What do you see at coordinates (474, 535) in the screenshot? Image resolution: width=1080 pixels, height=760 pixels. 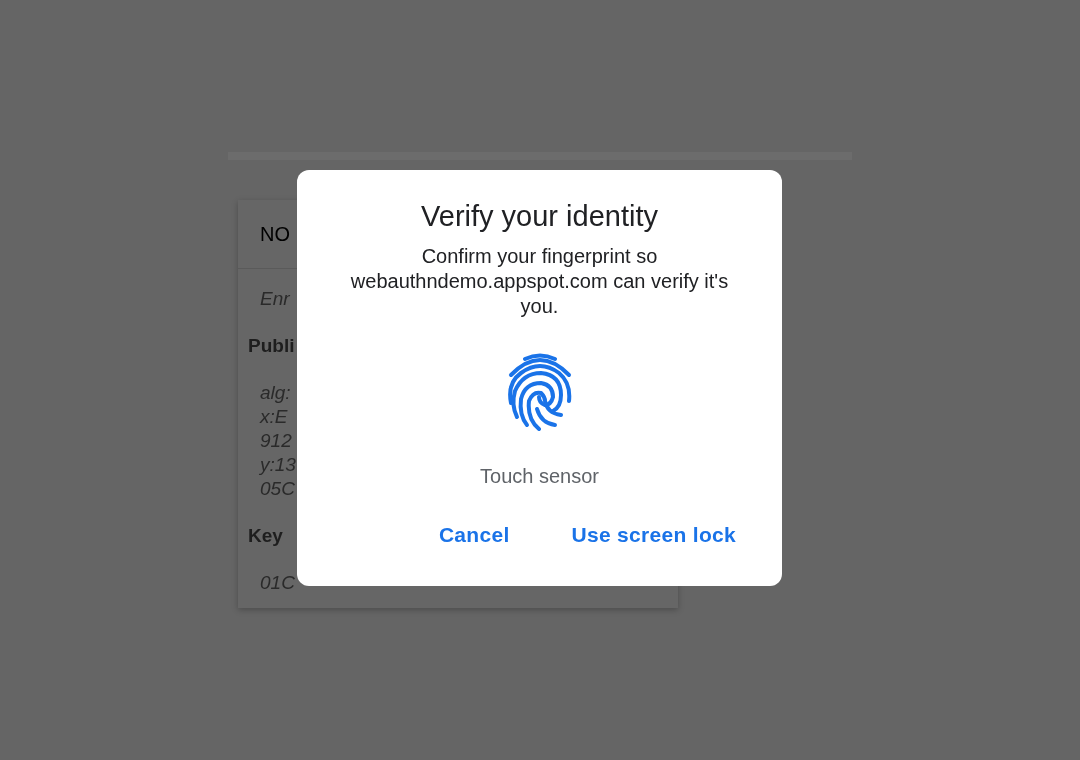 I see `cancel-button: Cancel` at bounding box center [474, 535].